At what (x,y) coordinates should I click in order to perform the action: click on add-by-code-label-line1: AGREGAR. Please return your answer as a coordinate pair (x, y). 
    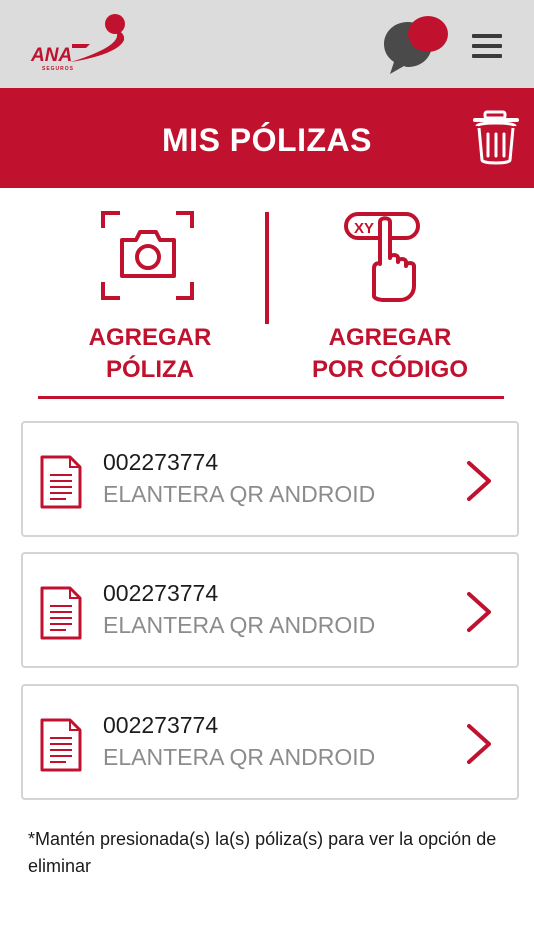
    Looking at the image, I should click on (390, 337).